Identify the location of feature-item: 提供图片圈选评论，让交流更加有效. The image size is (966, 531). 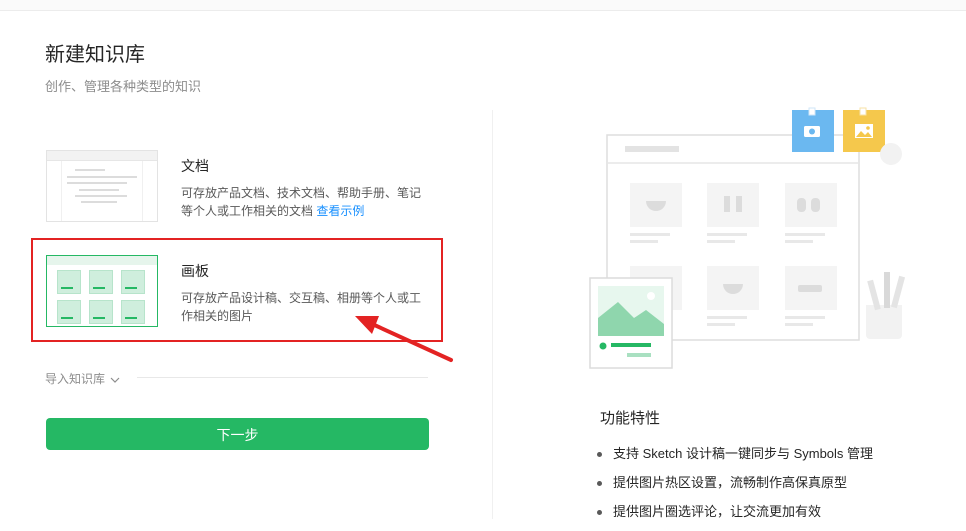
(734, 516).